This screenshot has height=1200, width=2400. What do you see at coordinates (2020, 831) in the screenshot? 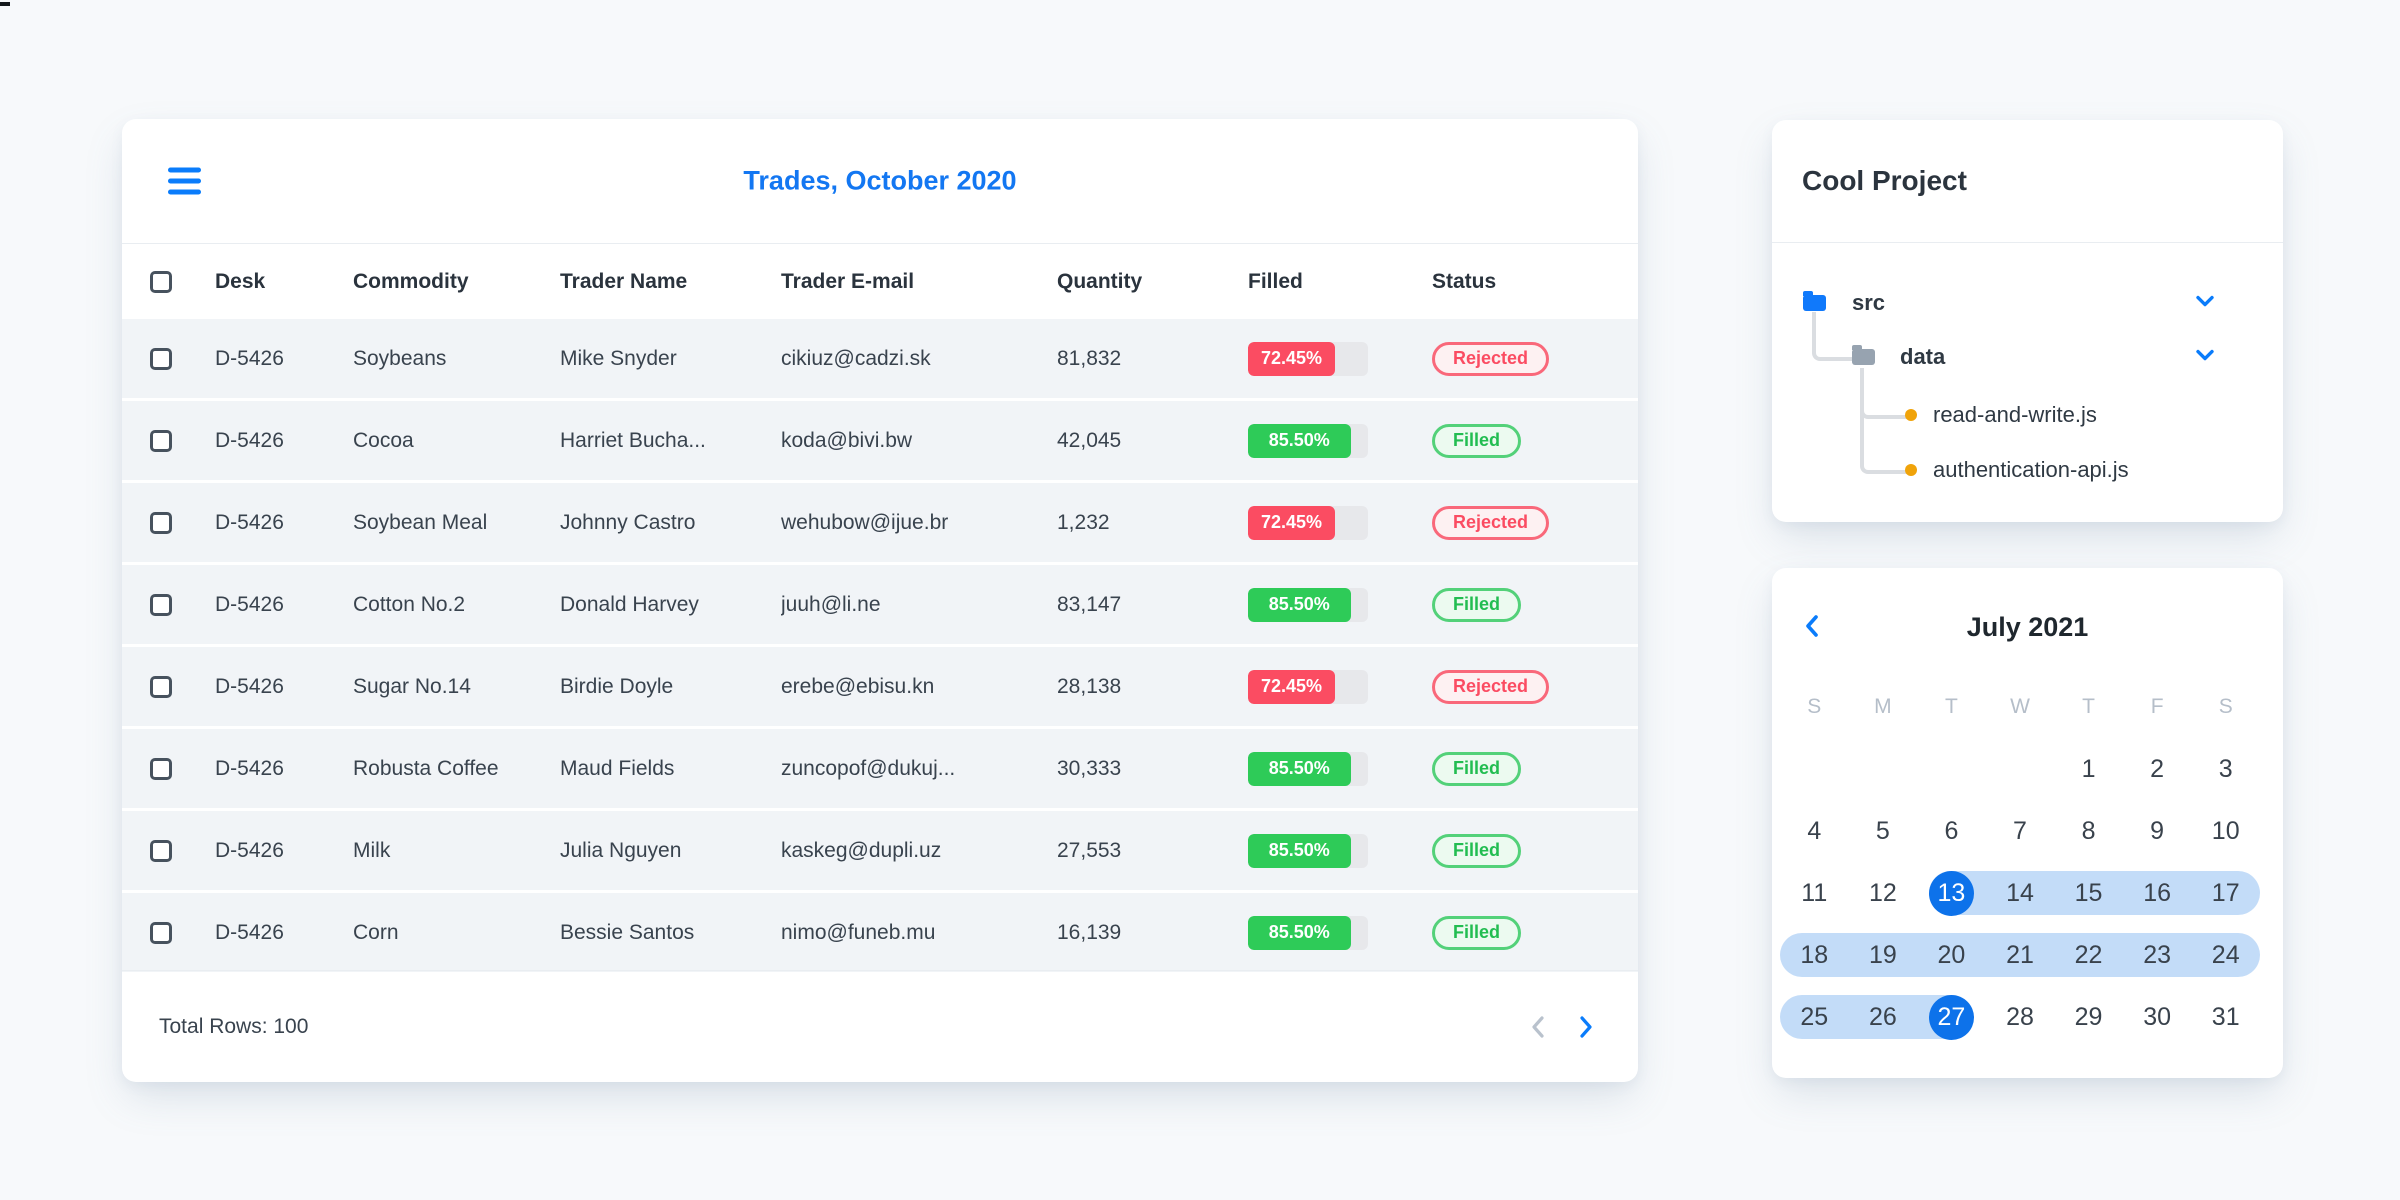
I see `calendar-day: 7` at bounding box center [2020, 831].